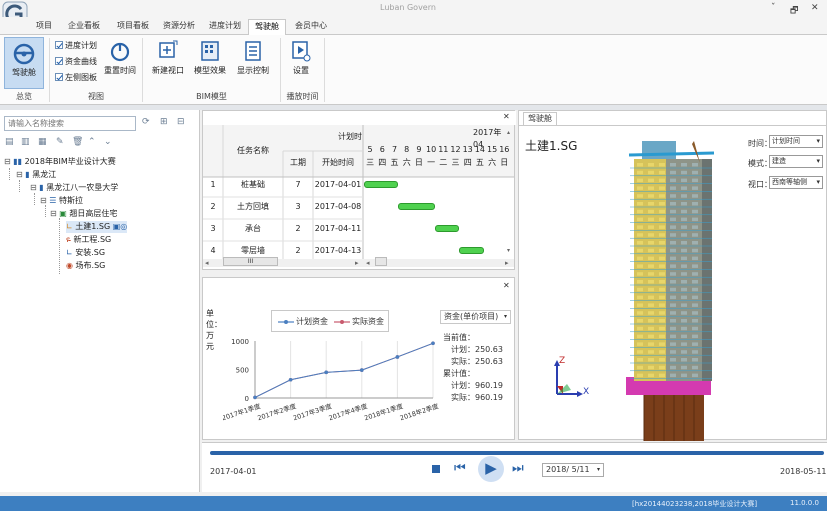 The width and height of the screenshot is (827, 511). I want to click on mode-select: 建造 ▾, so click(796, 161).